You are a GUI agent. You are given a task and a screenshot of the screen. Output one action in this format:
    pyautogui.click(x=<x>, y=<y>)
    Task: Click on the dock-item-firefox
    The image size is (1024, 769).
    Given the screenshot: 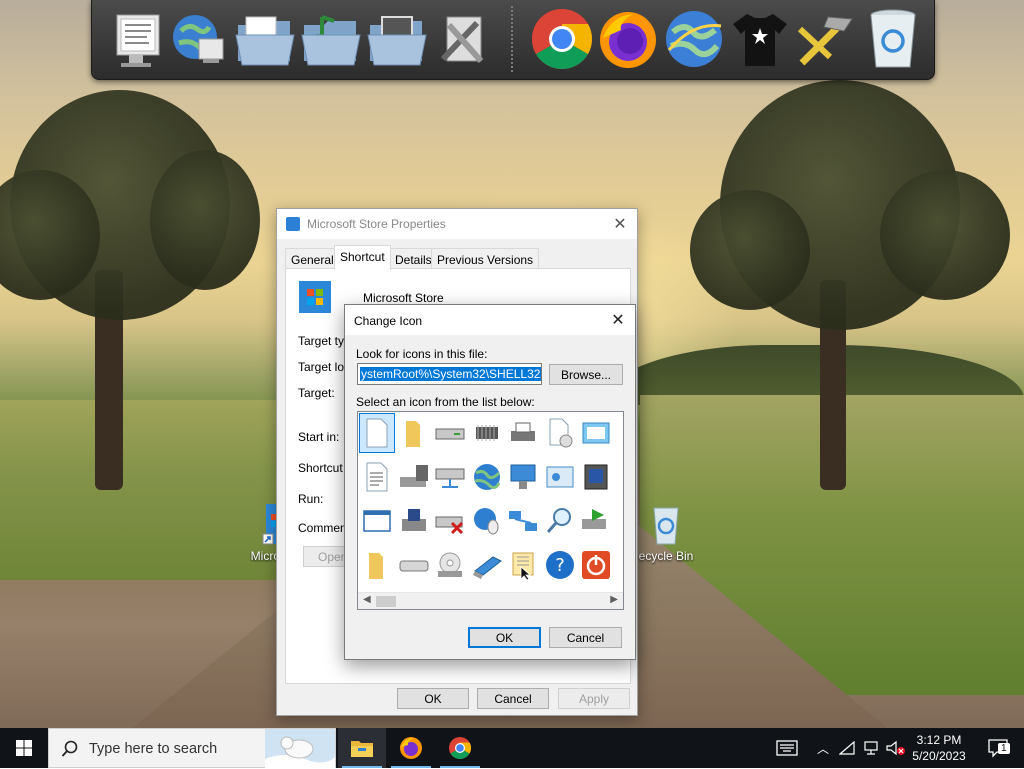 What is the action you would take?
    pyautogui.click(x=628, y=39)
    